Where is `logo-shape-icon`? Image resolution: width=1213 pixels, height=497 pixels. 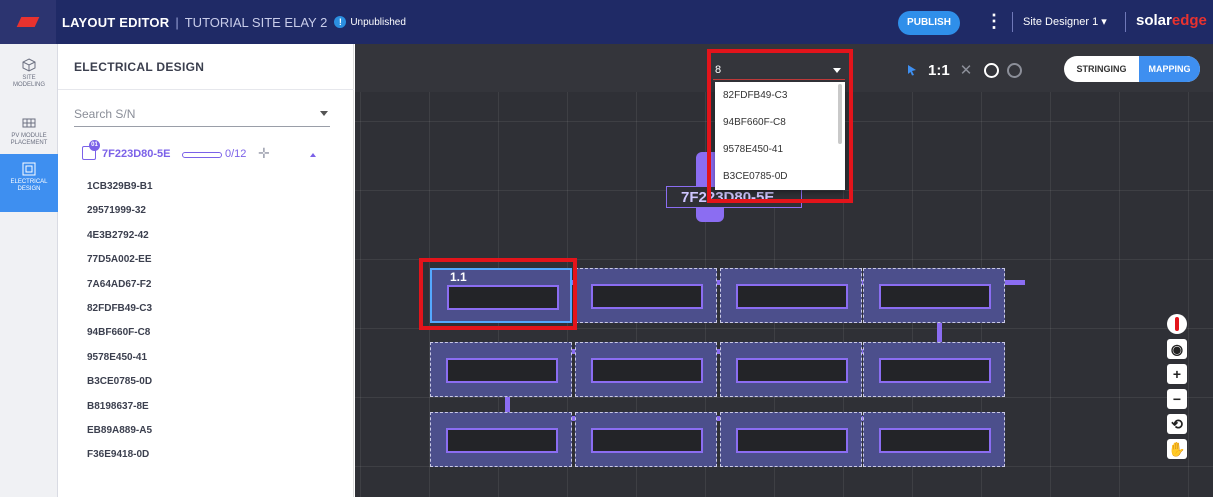 logo-shape-icon is located at coordinates (28, 22).